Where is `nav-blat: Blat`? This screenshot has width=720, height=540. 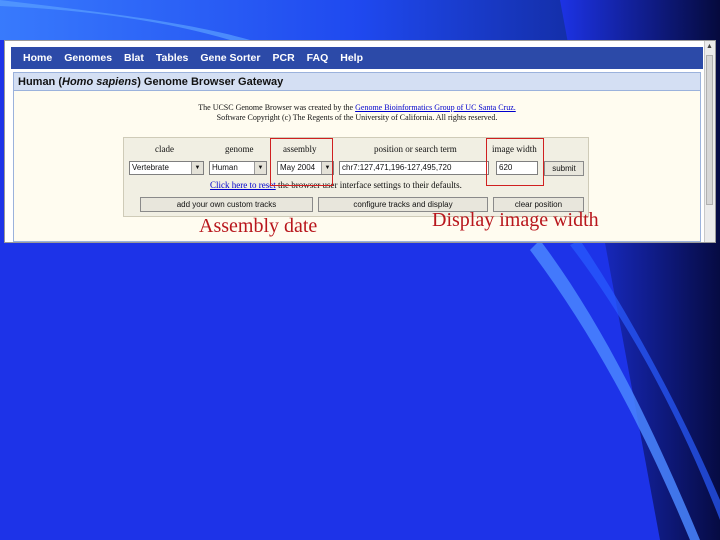 nav-blat: Blat is located at coordinates (134, 58).